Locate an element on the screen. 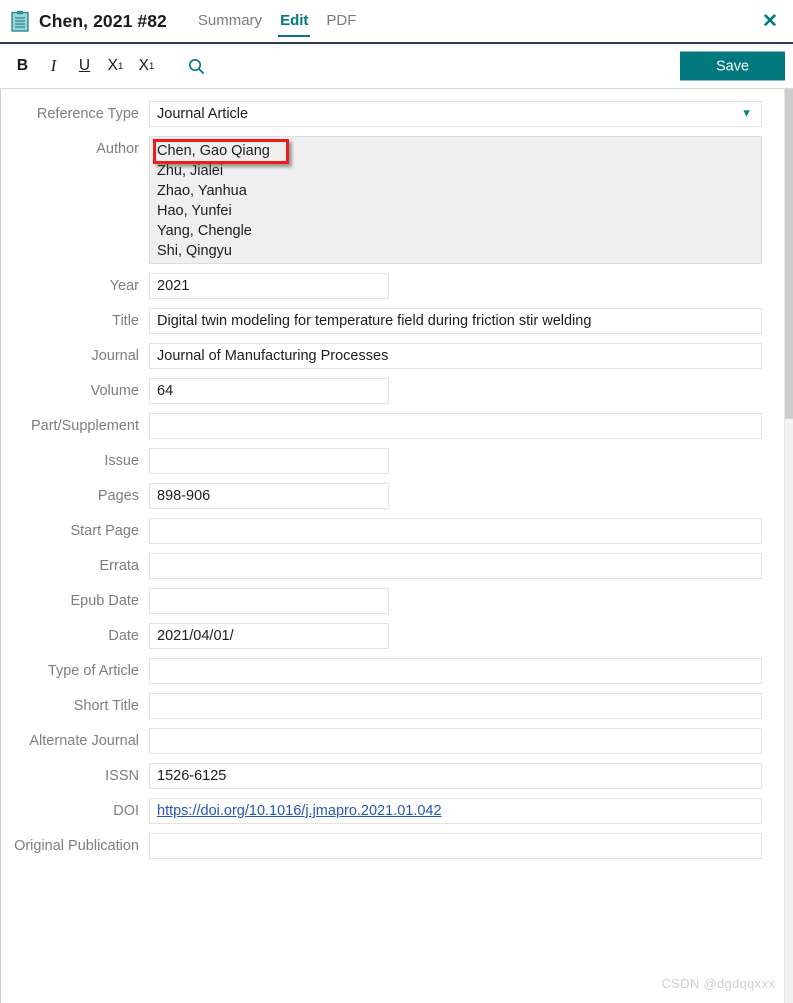  subscript-exponent: 1 is located at coordinates (152, 66).